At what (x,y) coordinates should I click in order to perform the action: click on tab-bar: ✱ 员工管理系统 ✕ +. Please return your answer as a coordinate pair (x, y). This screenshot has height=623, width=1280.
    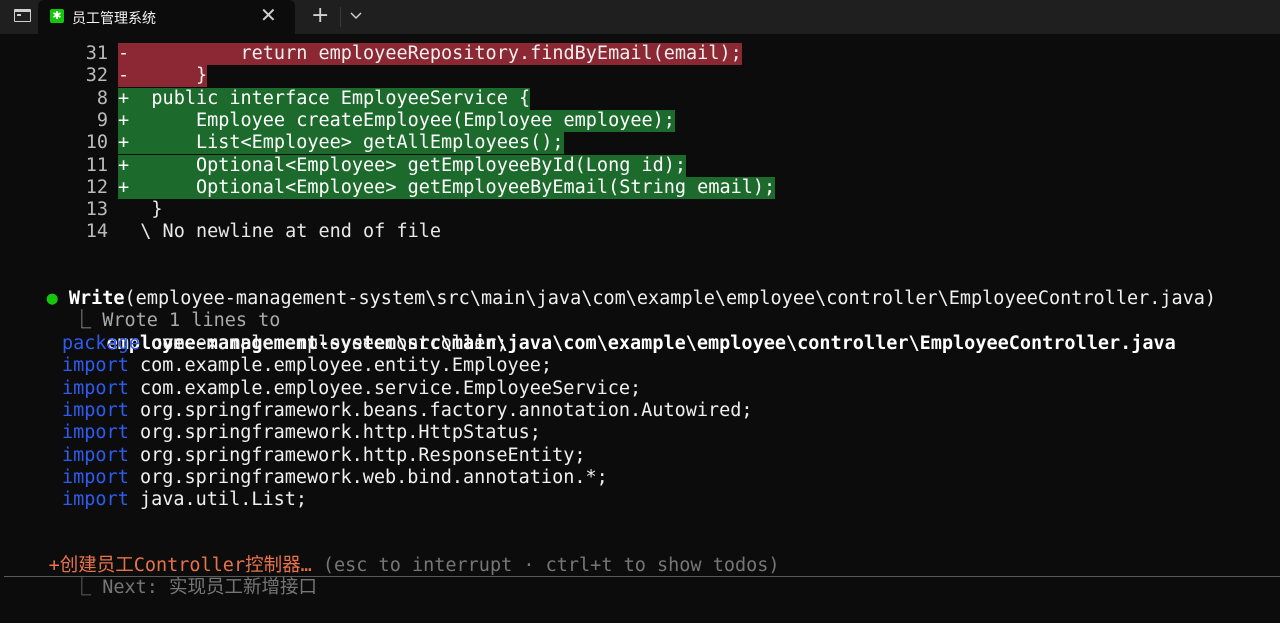
    Looking at the image, I should click on (640, 17).